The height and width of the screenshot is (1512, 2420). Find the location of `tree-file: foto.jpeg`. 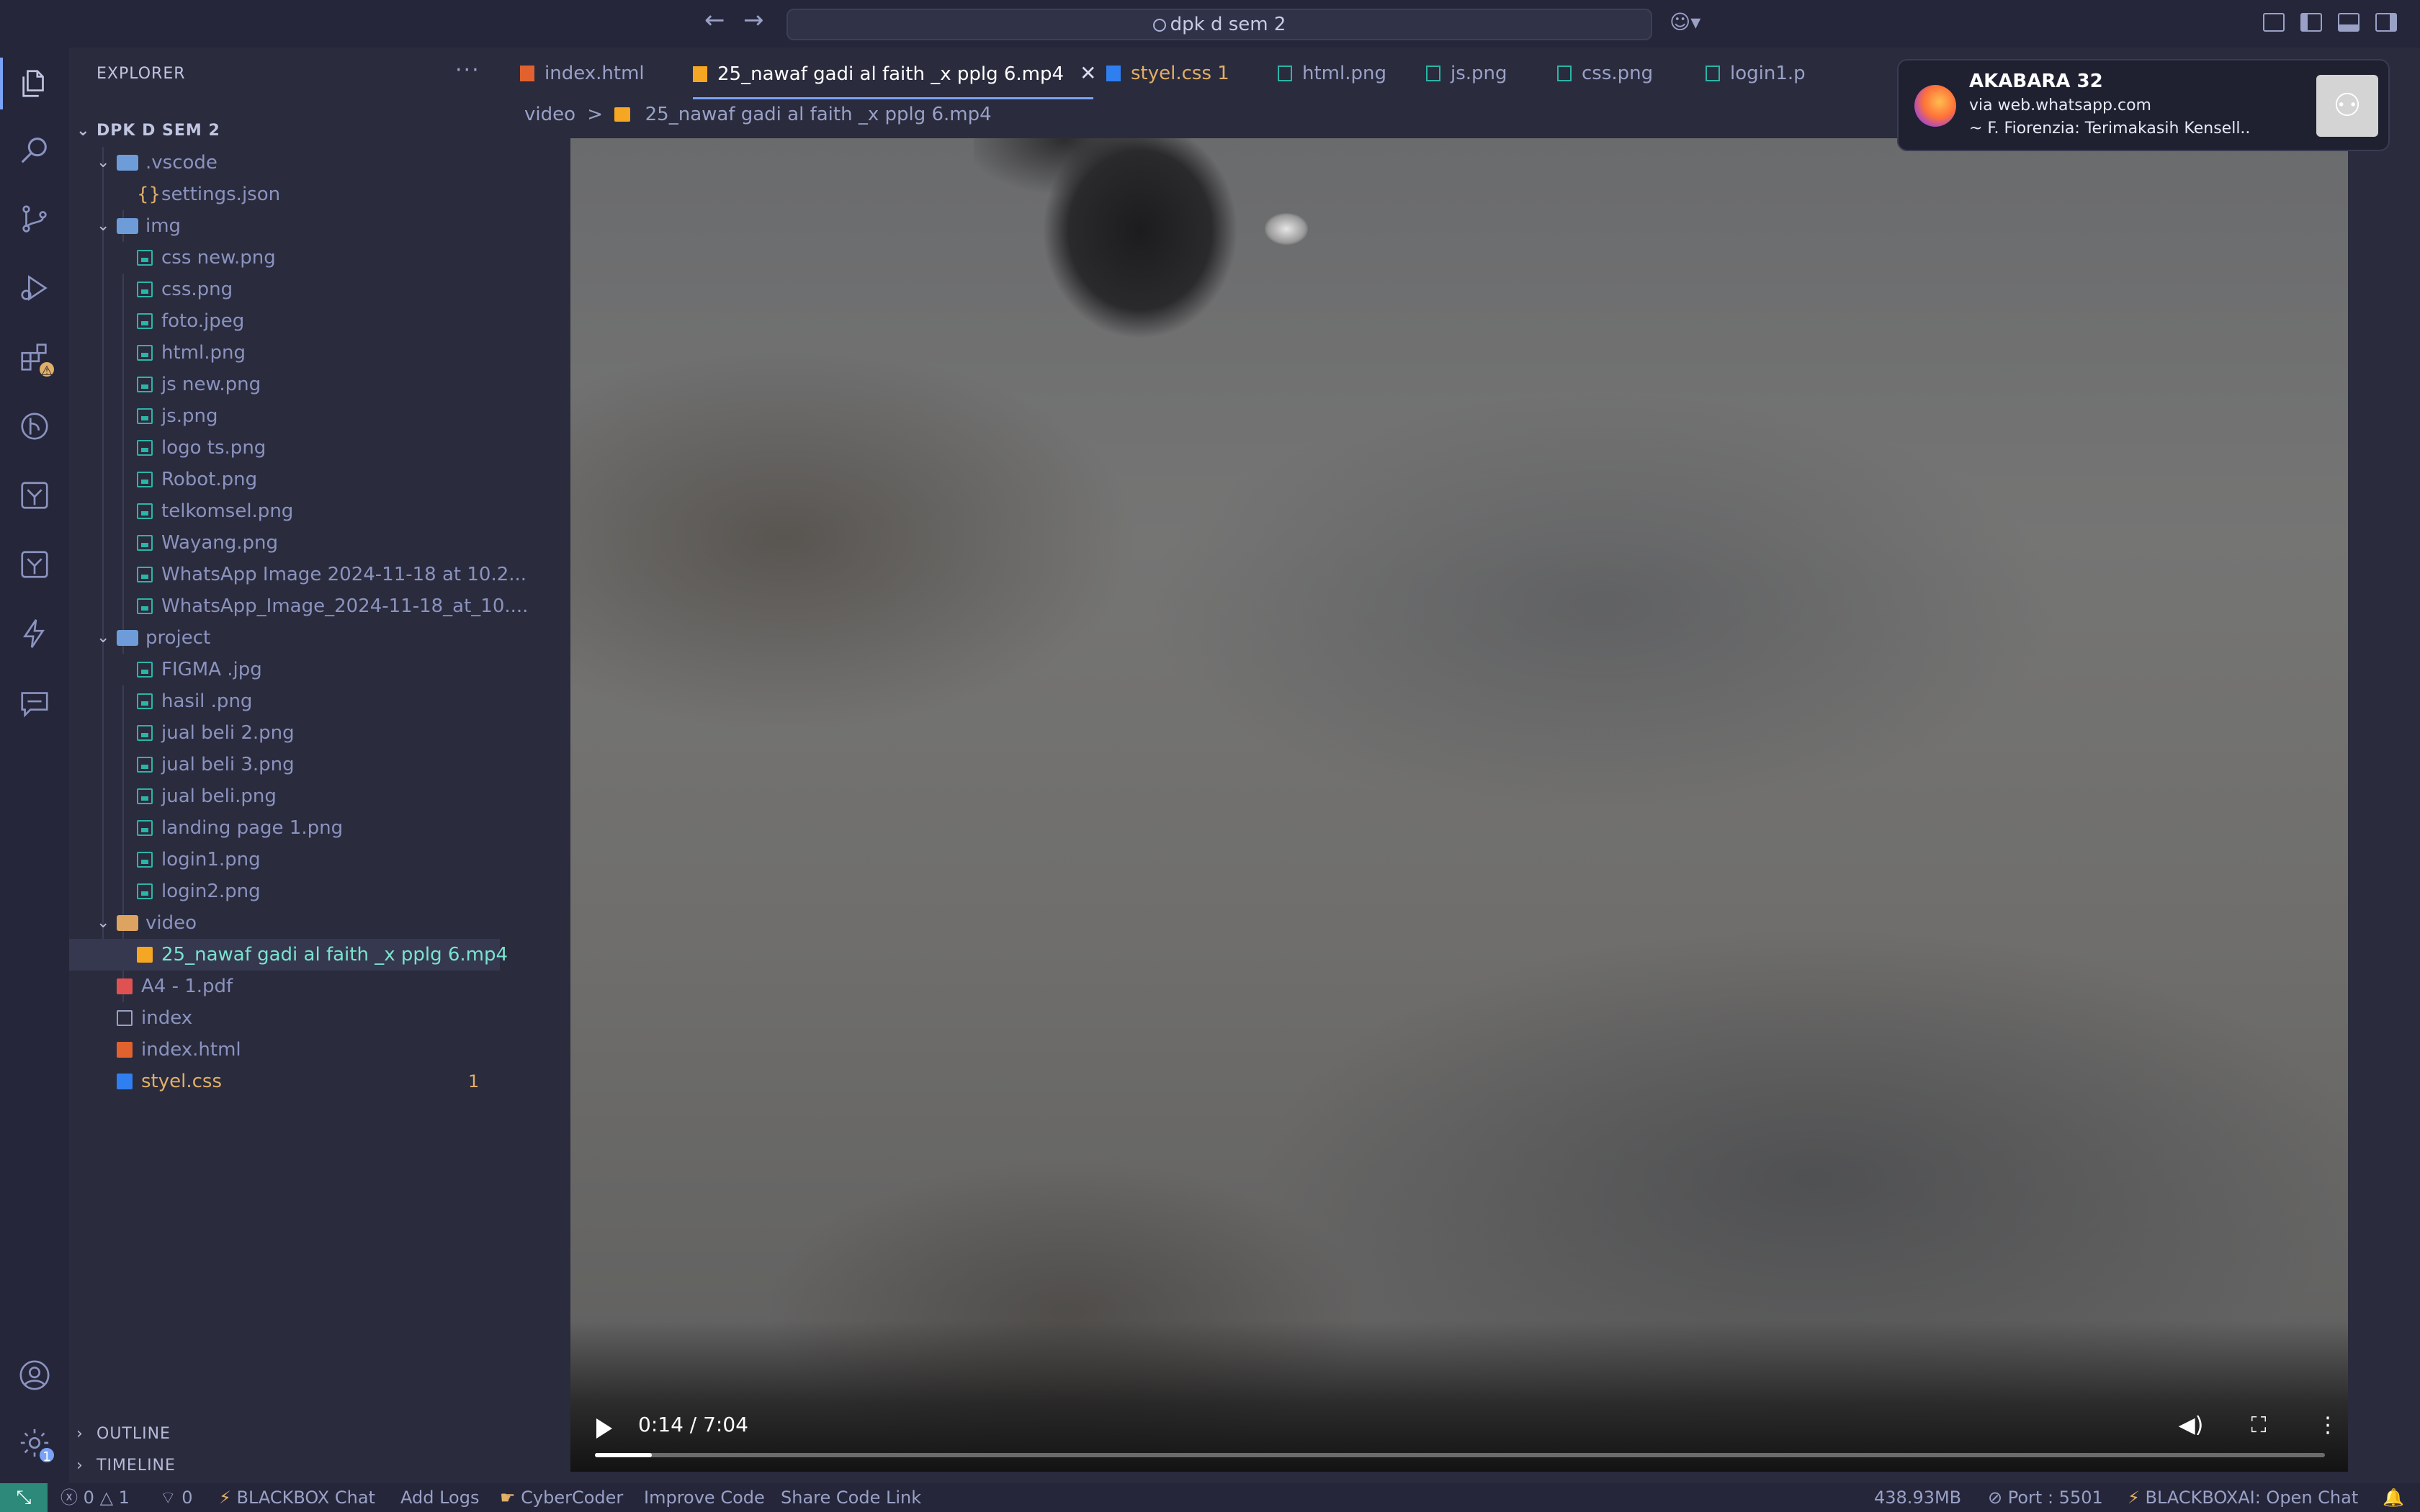

tree-file: foto.jpeg is located at coordinates (284, 321).